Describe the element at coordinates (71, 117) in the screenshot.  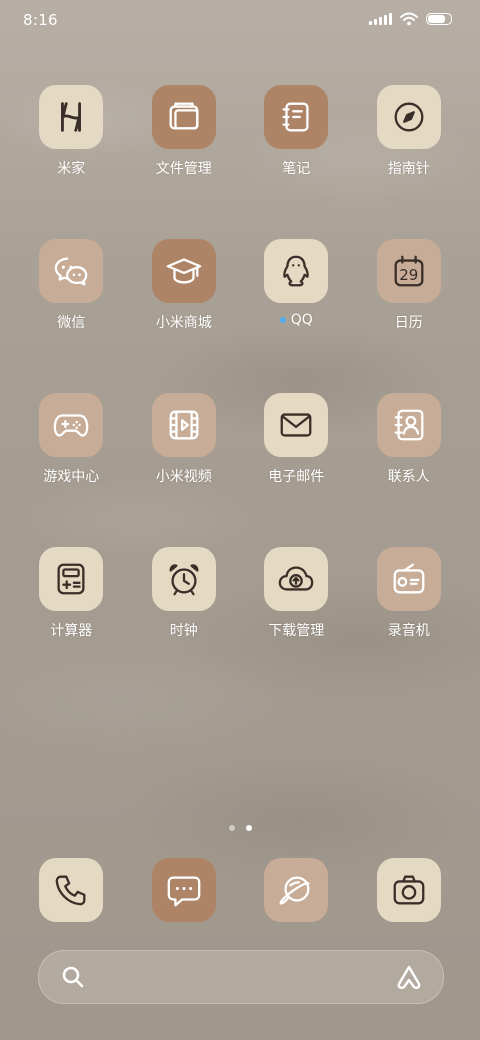
I see `app-icon-mijia` at that location.